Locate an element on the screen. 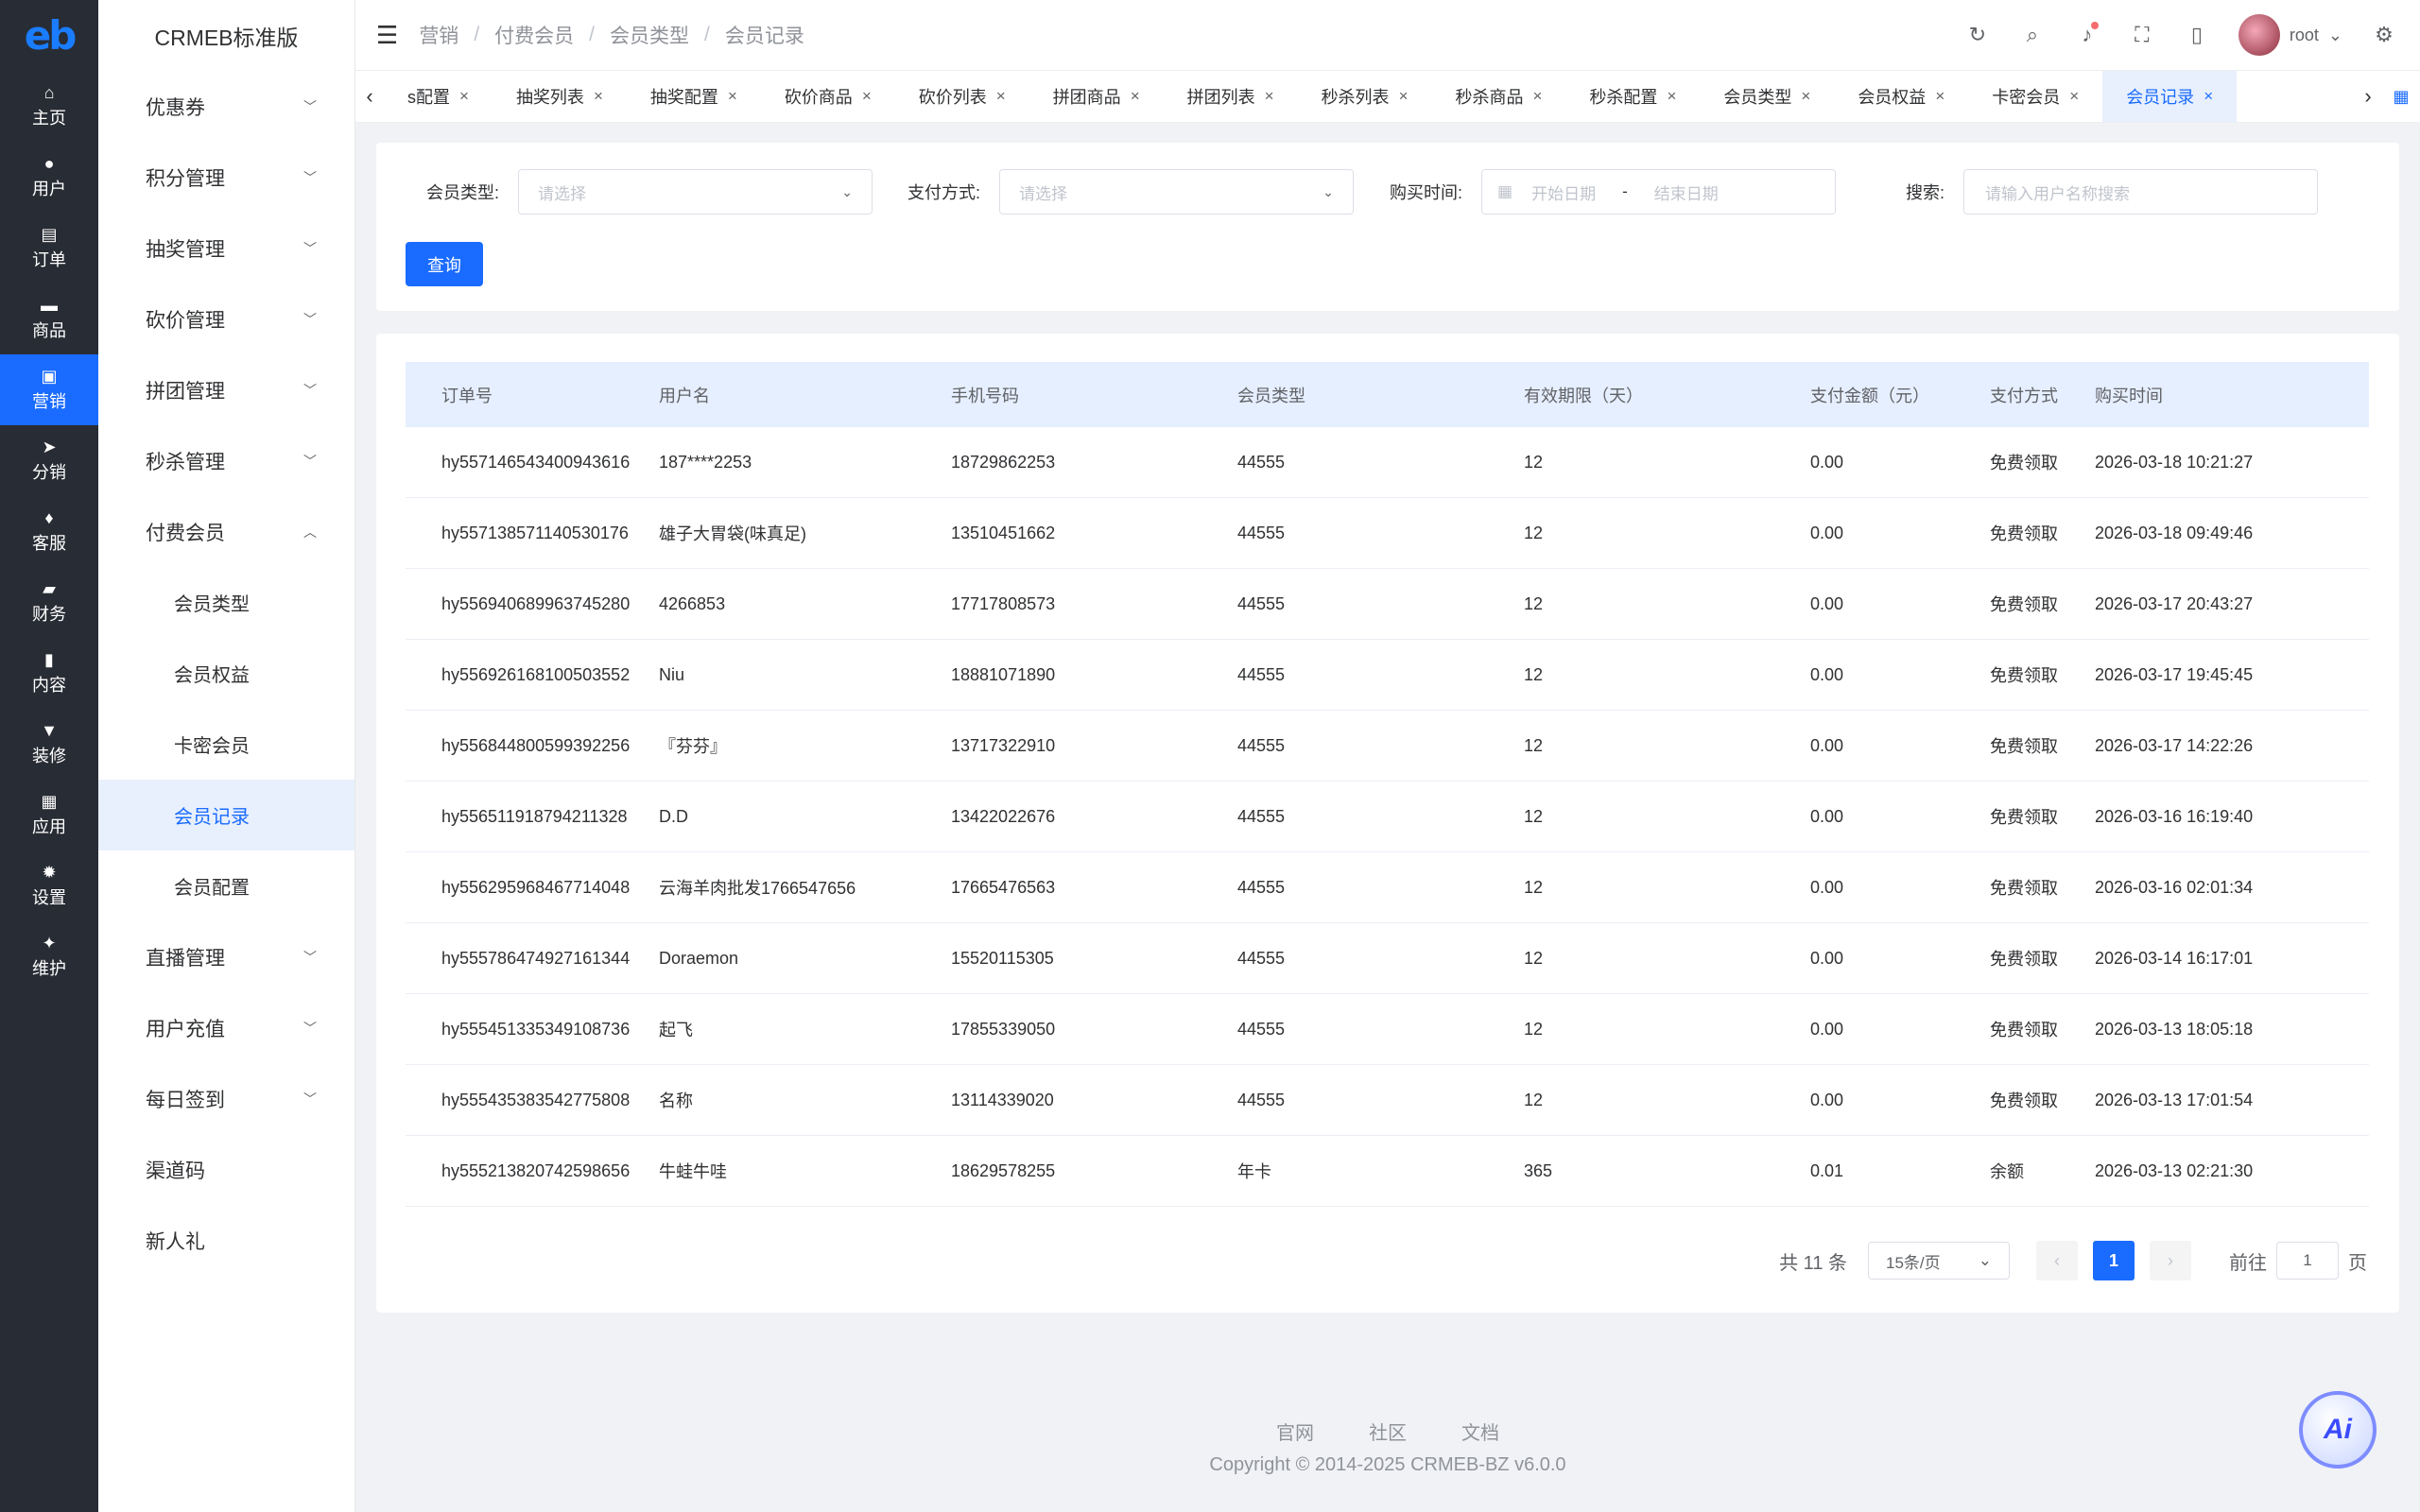 The image size is (2420, 1512). user-menu: root ⌄ is located at coordinates (2290, 35).